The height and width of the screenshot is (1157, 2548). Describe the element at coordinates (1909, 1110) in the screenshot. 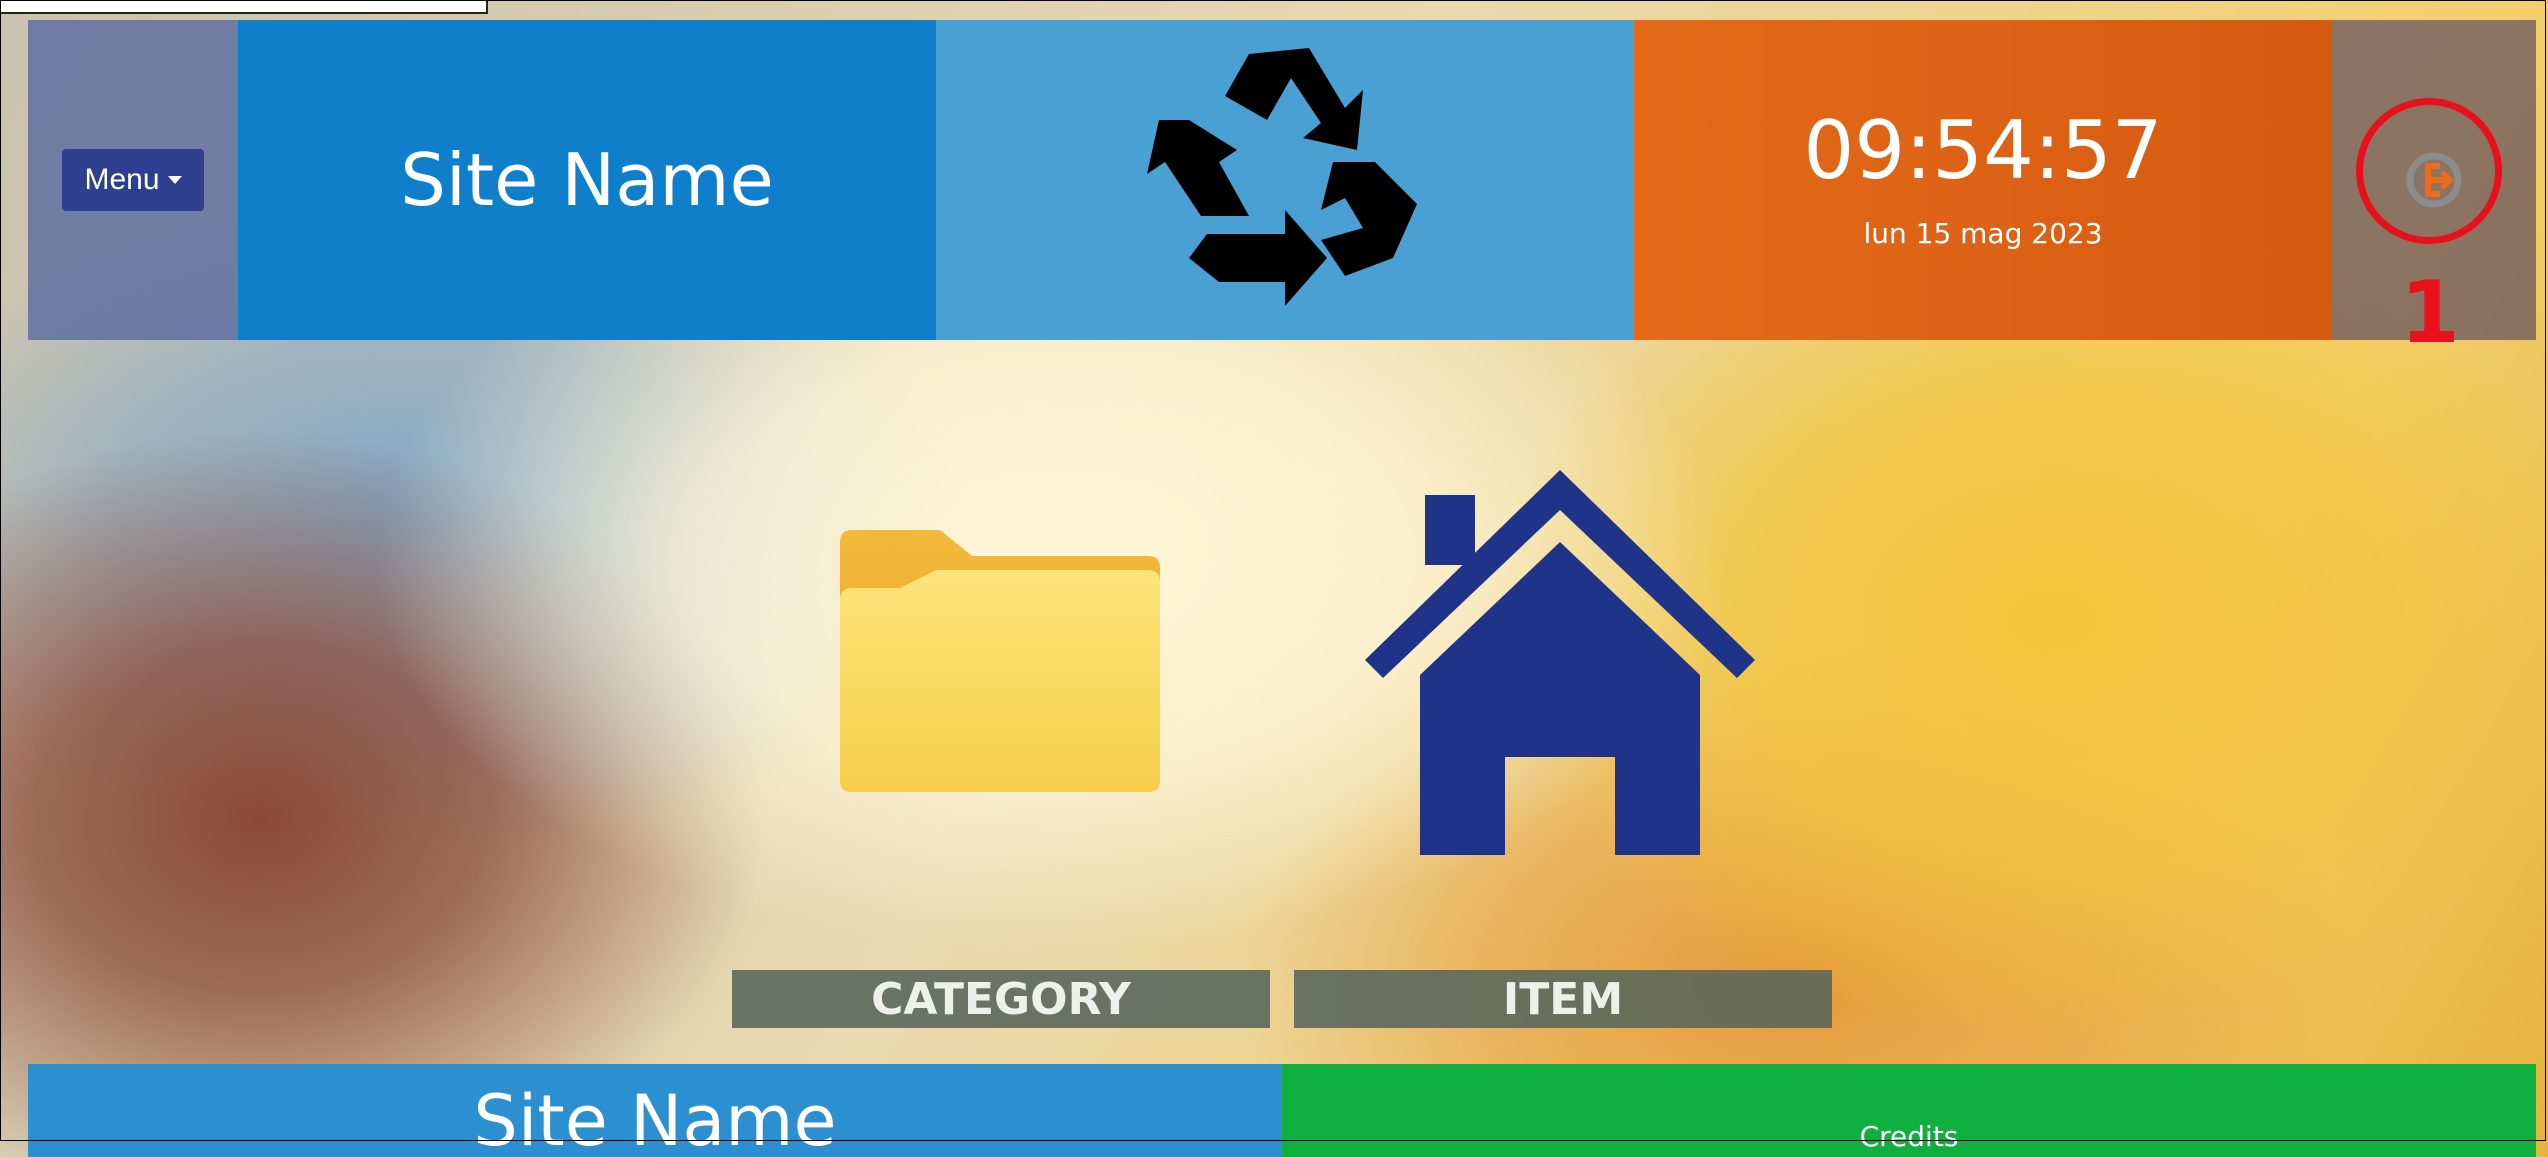

I see `footer-credits-block: Credits` at that location.